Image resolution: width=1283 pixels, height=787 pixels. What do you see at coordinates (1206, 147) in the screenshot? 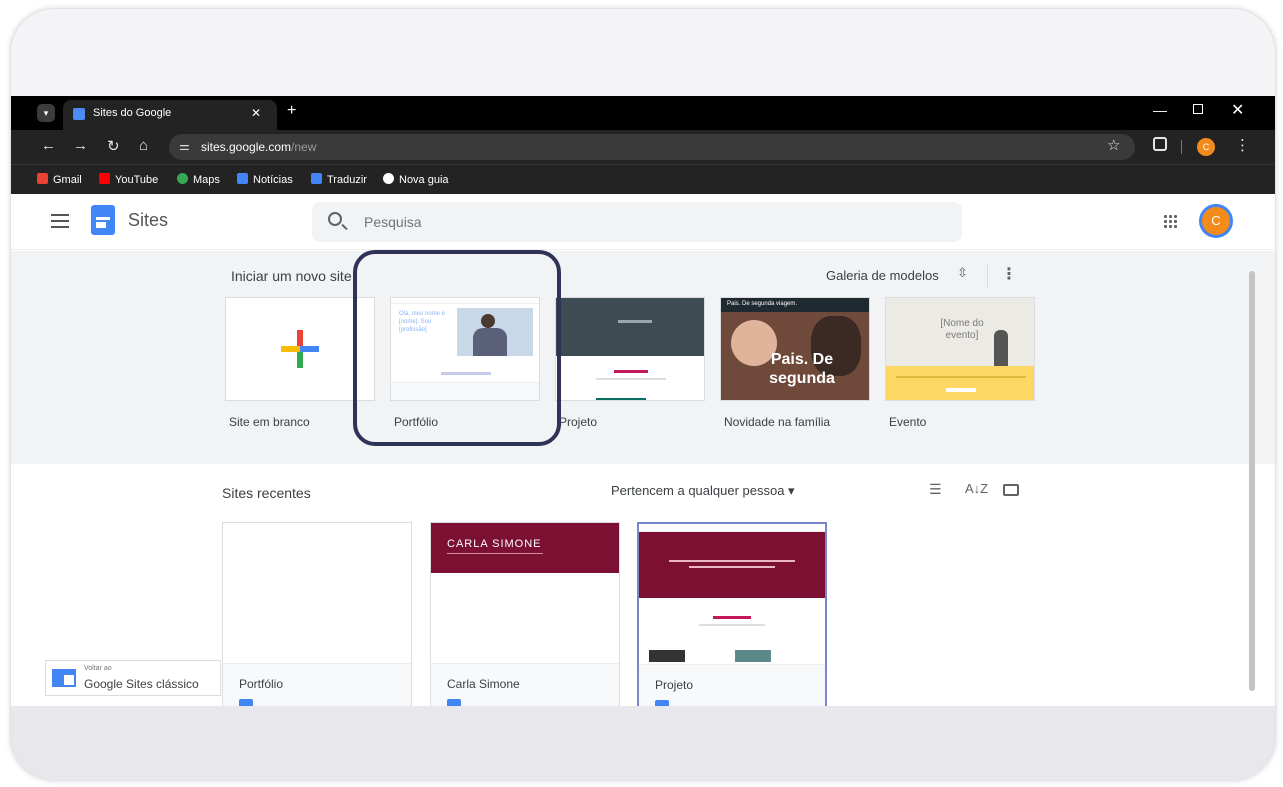
I see `browser-profile-avatar: C` at bounding box center [1206, 147].